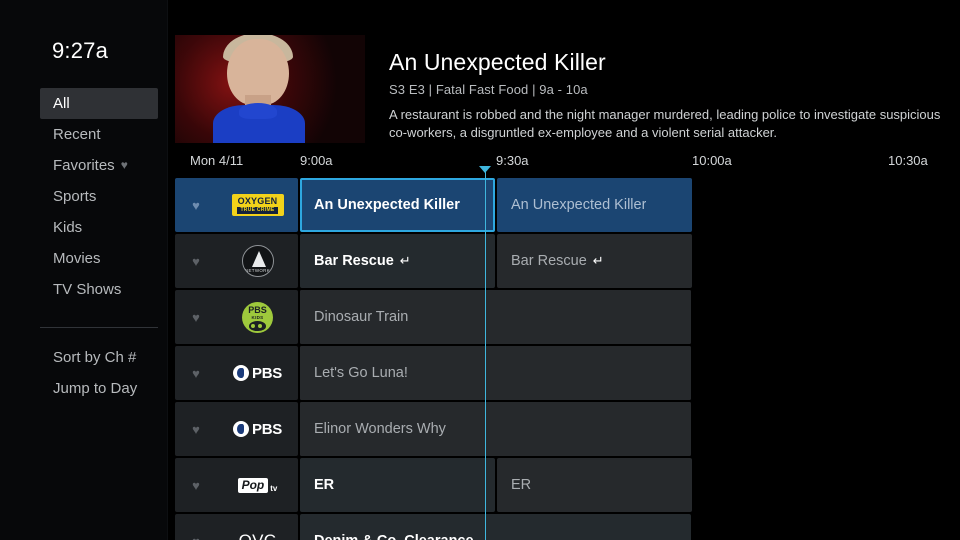  I want to click on program-cell: Dinosaur Train, so click(495, 317).